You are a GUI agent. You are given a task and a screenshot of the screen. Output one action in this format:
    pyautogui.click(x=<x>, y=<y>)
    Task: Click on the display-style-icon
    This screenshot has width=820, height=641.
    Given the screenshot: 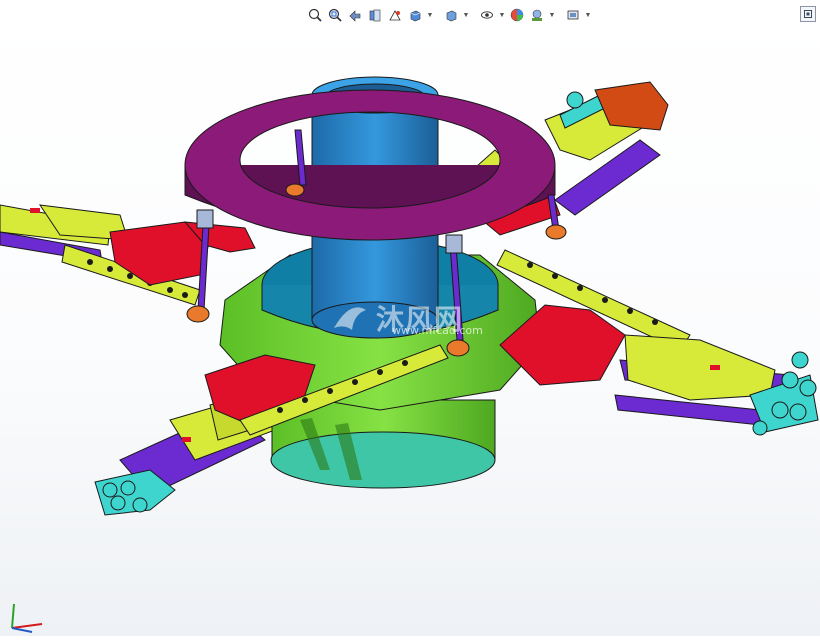 What is the action you would take?
    pyautogui.click(x=451, y=15)
    